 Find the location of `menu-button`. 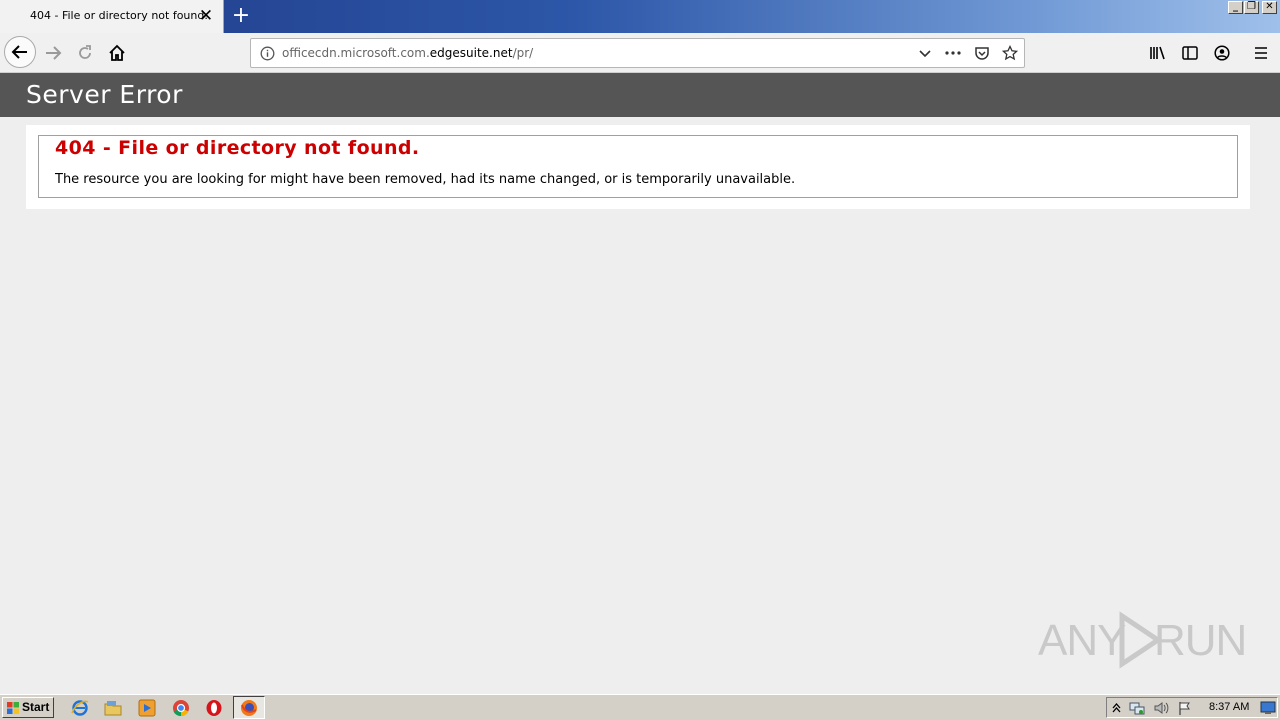

menu-button is located at coordinates (1261, 53).